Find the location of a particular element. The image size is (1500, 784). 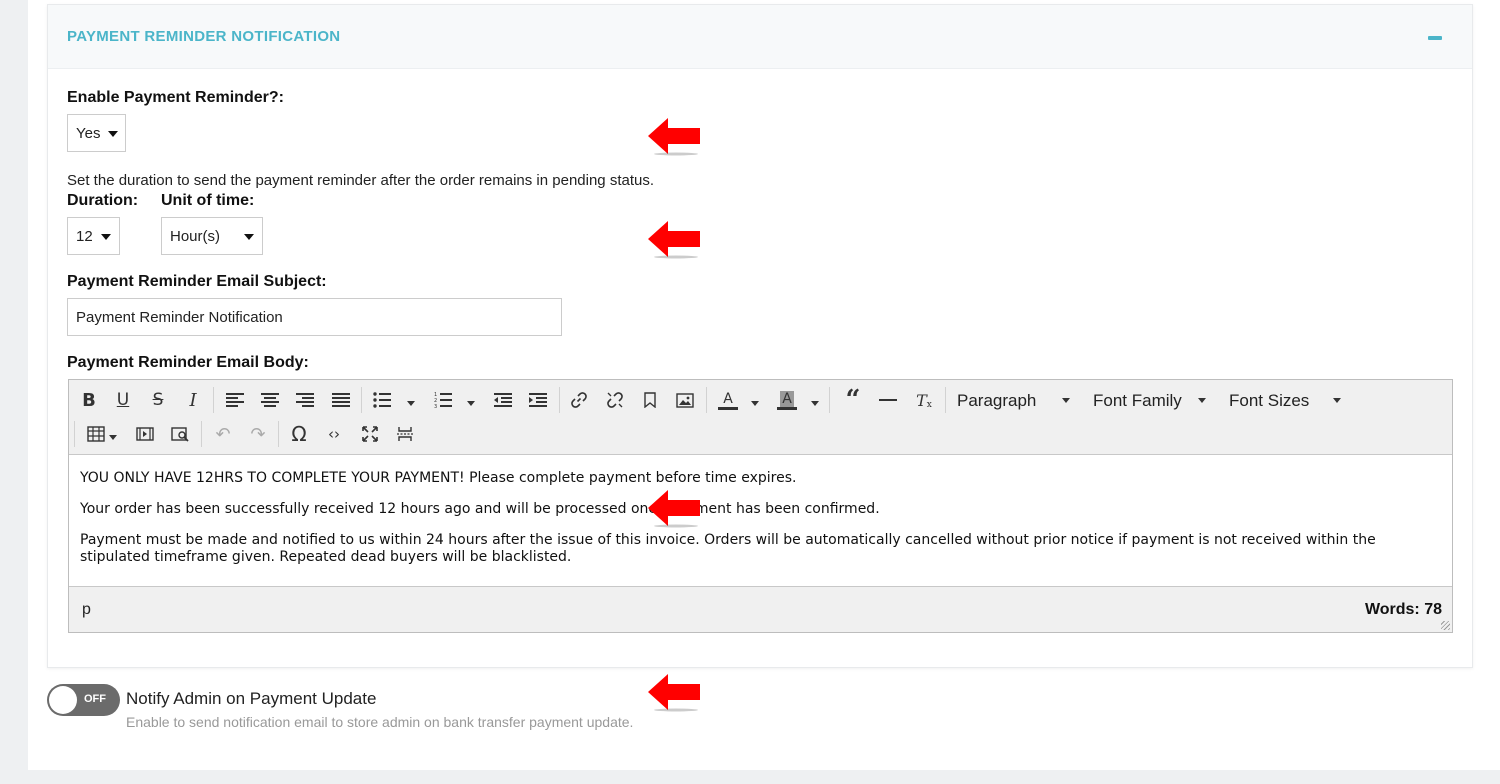

numbered-list-icon: 123 is located at coordinates (443, 400).